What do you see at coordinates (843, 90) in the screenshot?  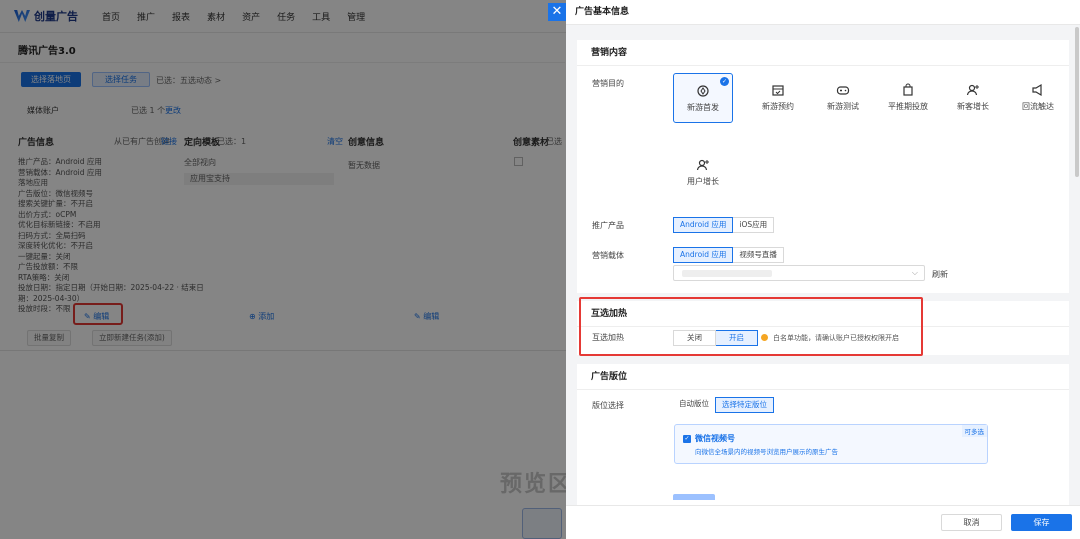 I see `gamepad-icon` at bounding box center [843, 90].